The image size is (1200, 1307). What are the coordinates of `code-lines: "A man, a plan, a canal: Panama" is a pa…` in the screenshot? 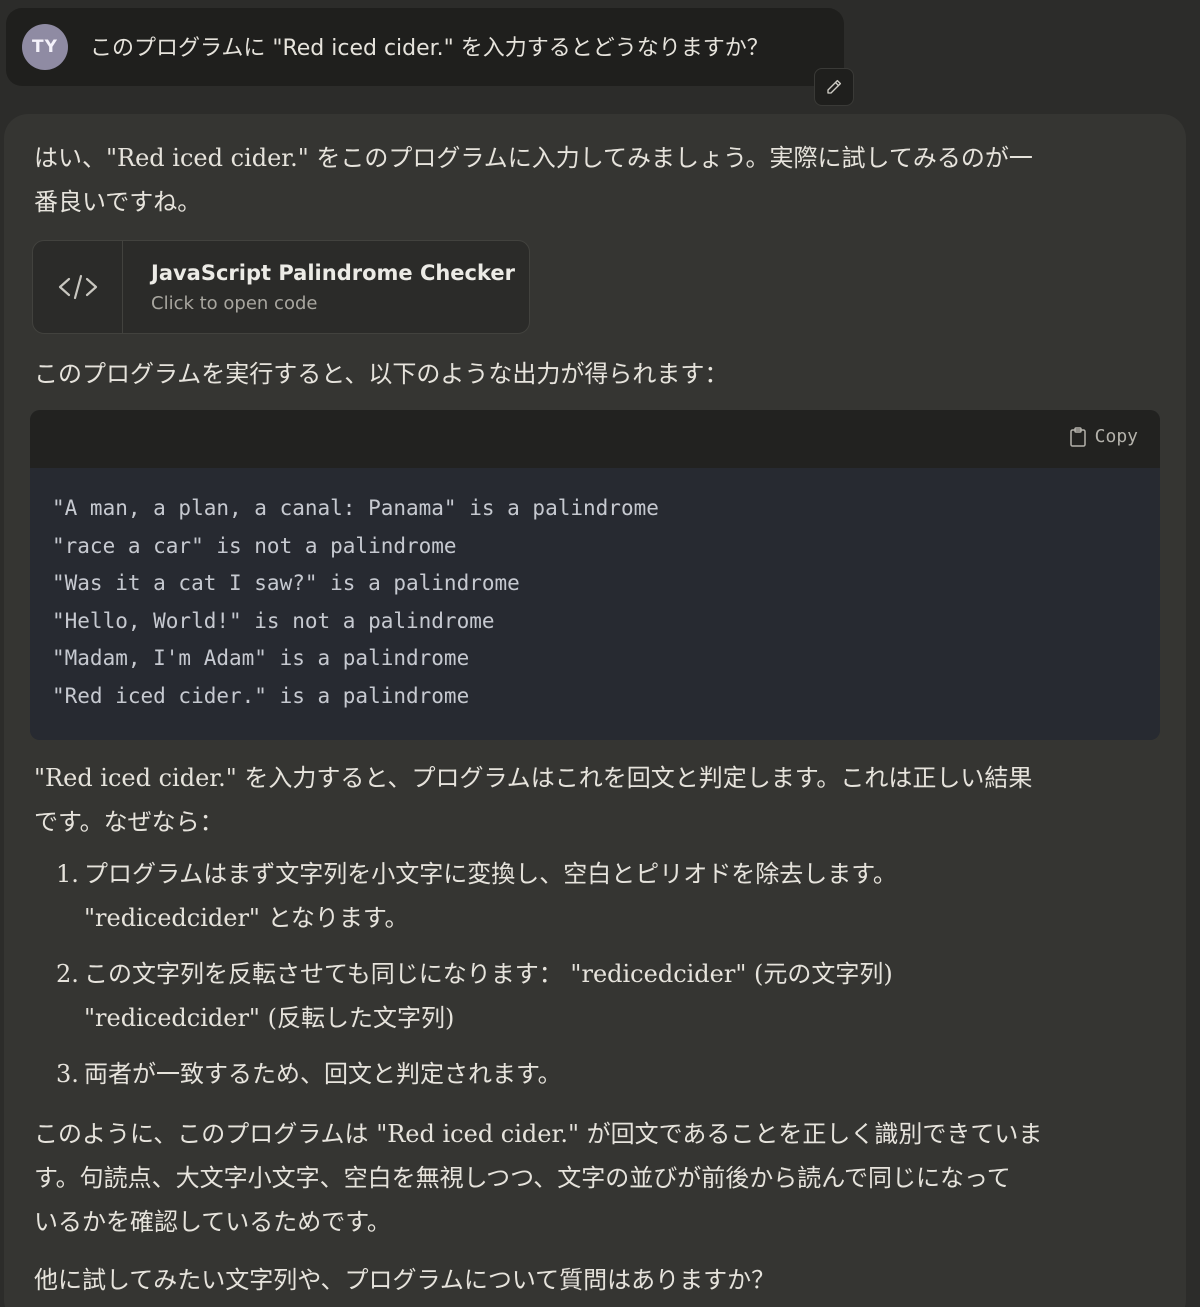 It's located at (355, 602).